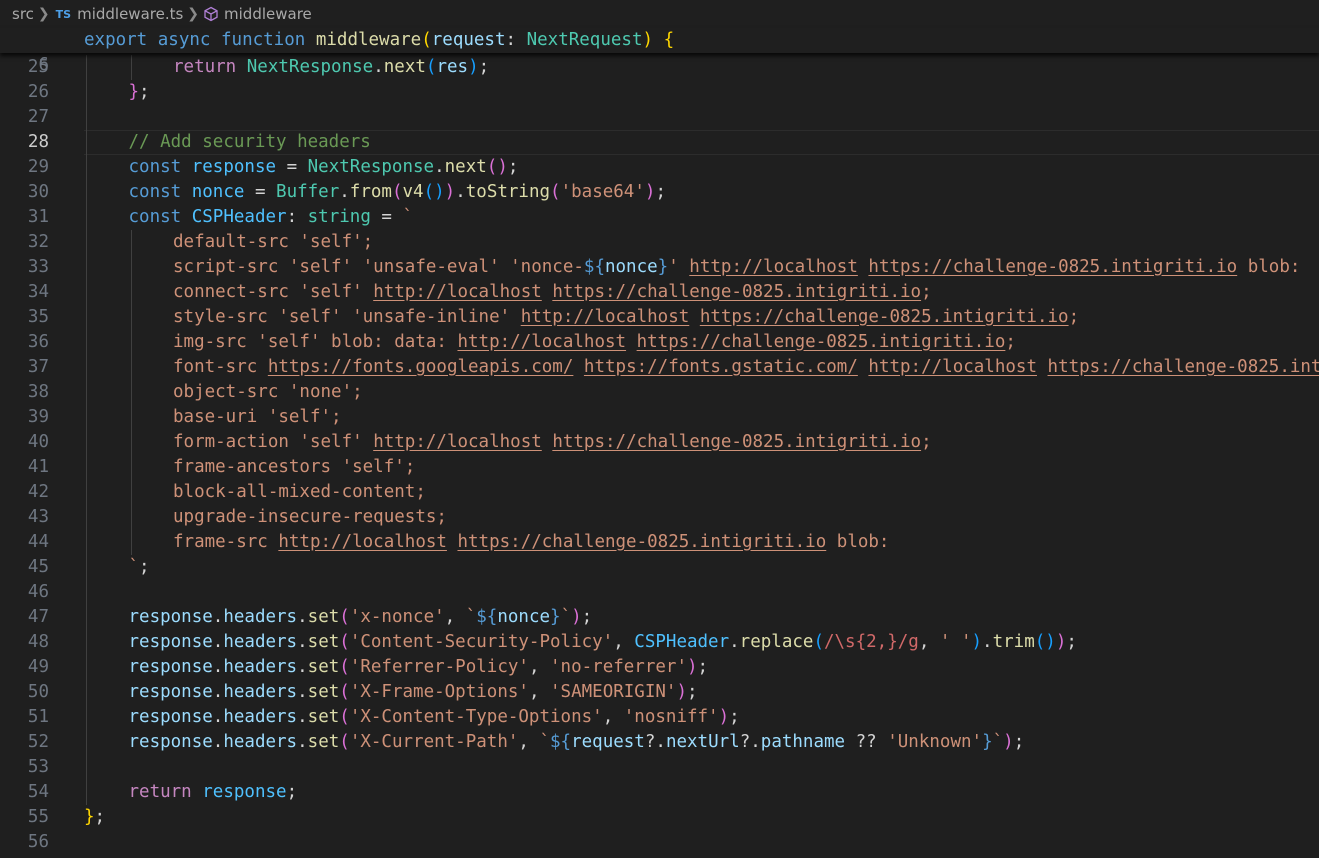  I want to click on line-number: 37, so click(24, 367).